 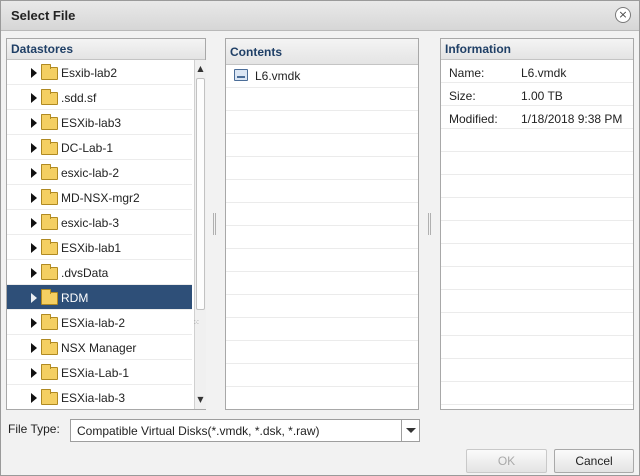 I want to click on tree-item: ESXia-lab-3, so click(x=99, y=397).